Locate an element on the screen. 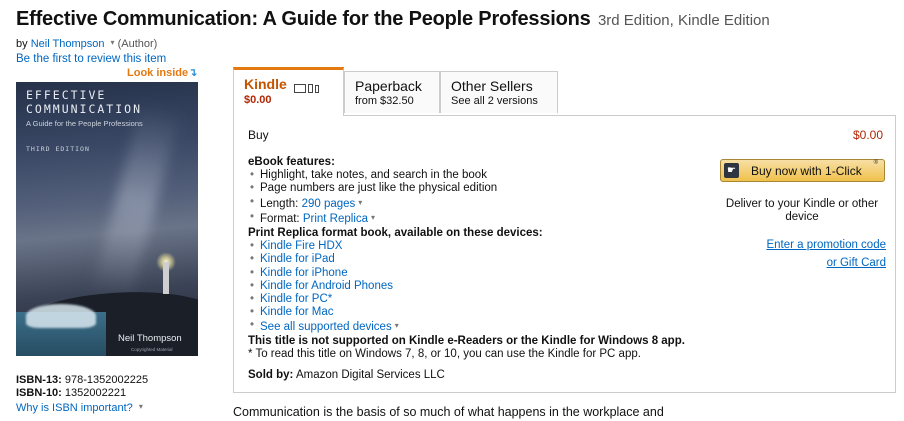  laptop-icon is located at coordinates (299, 88).